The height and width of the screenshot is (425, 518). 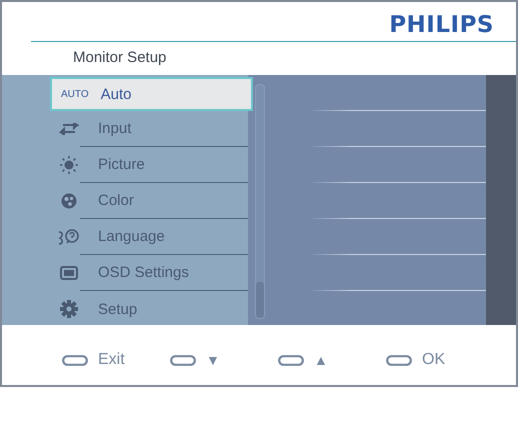 I want to click on brand-logo: PHILIPS, so click(x=441, y=25).